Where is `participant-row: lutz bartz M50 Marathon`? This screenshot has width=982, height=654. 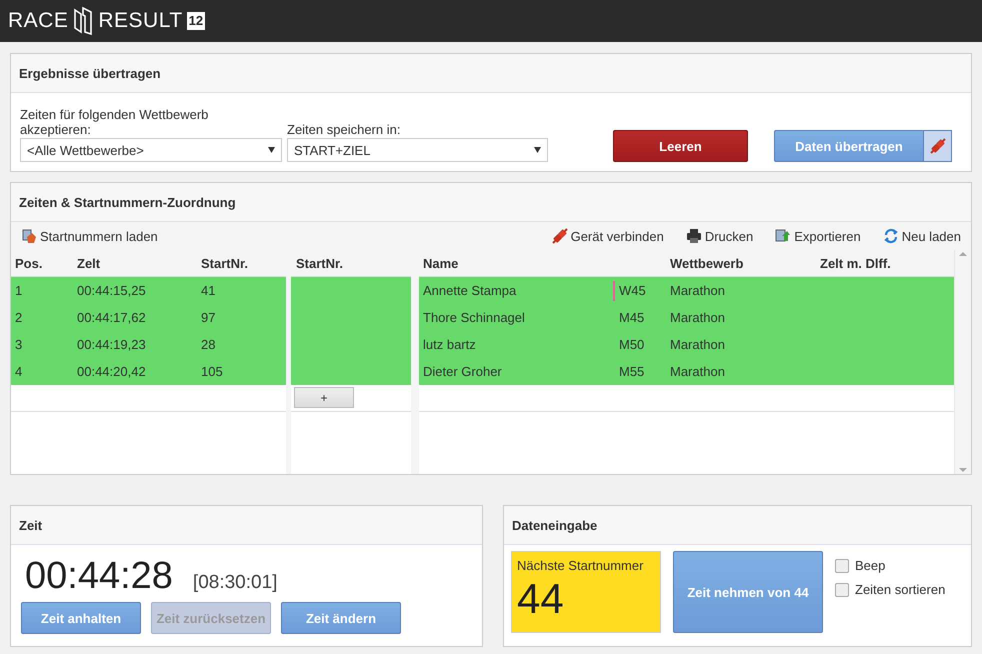
participant-row: lutz bartz M50 Marathon is located at coordinates (686, 344).